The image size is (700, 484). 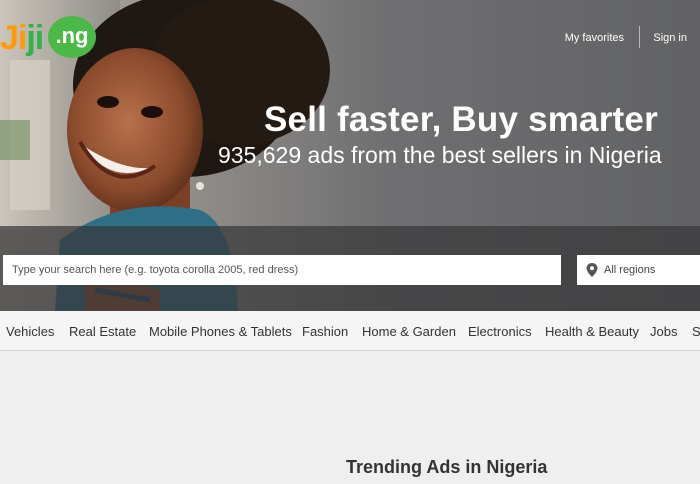 What do you see at coordinates (282, 270) in the screenshot?
I see `search-input` at bounding box center [282, 270].